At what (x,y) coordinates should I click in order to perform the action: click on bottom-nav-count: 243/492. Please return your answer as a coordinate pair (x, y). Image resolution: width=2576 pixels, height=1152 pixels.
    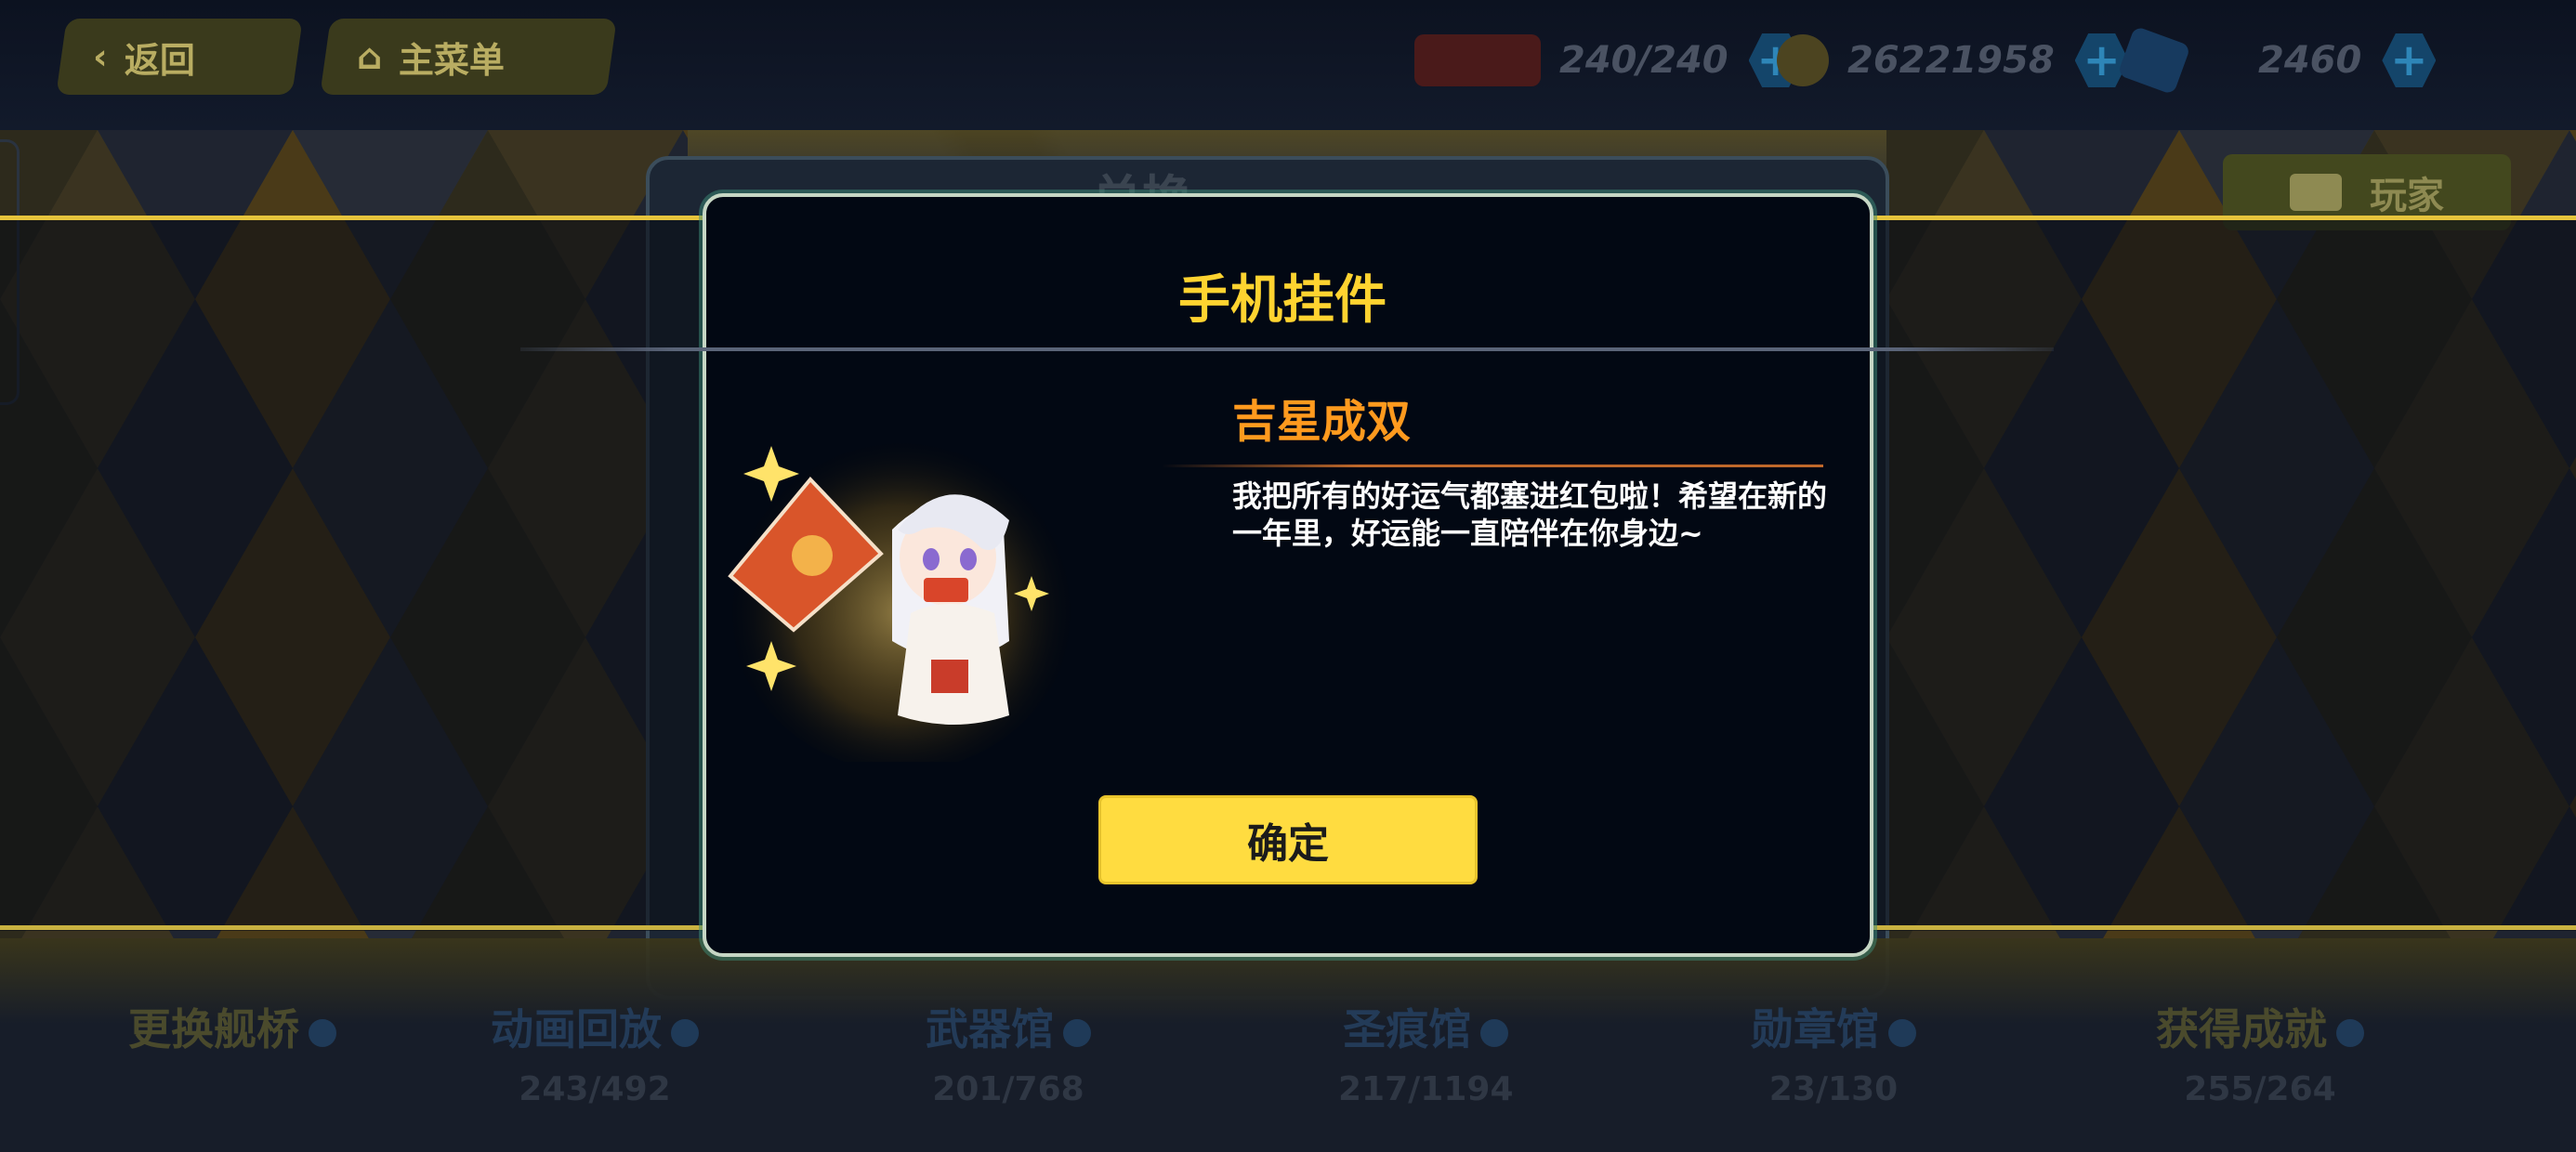
    Looking at the image, I should click on (595, 1089).